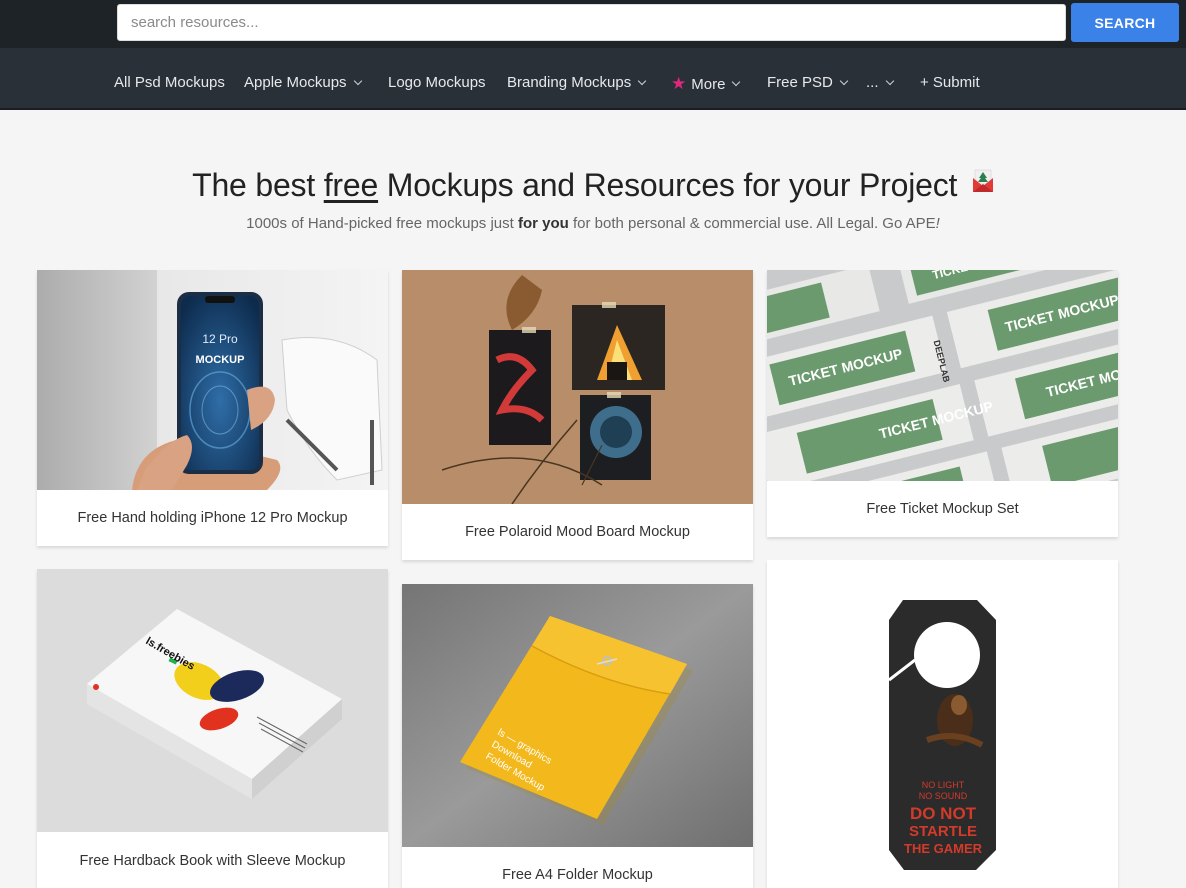 This screenshot has width=1186, height=888. I want to click on nav-item-label: More, so click(708, 84).